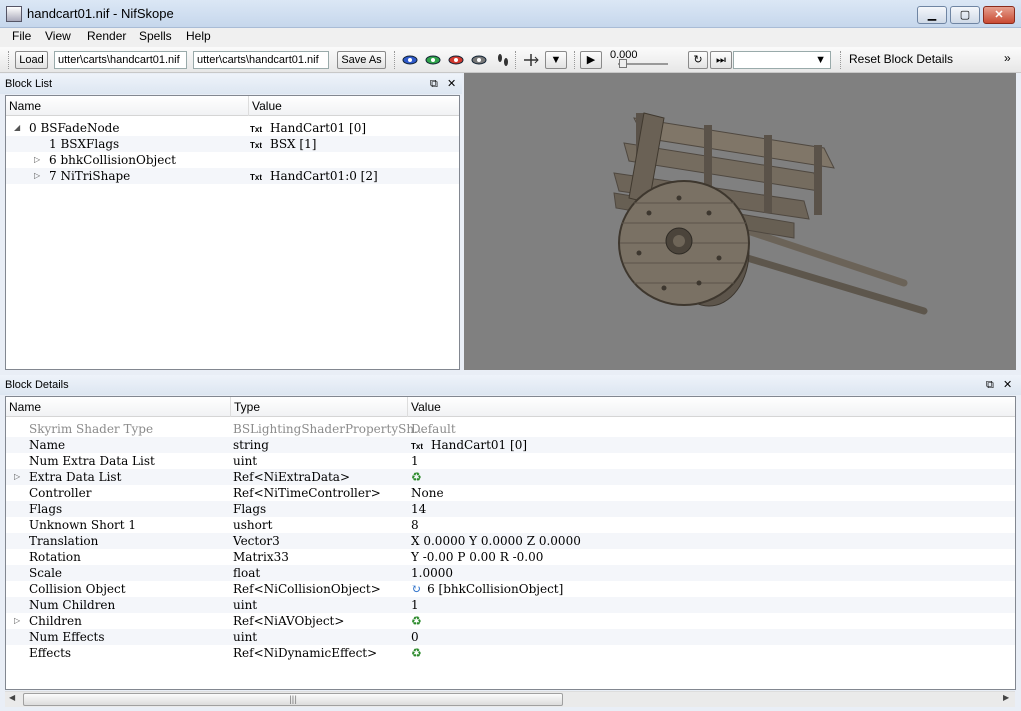 Image resolution: width=1021 pixels, height=711 pixels. I want to click on animation-select: ▼, so click(782, 60).